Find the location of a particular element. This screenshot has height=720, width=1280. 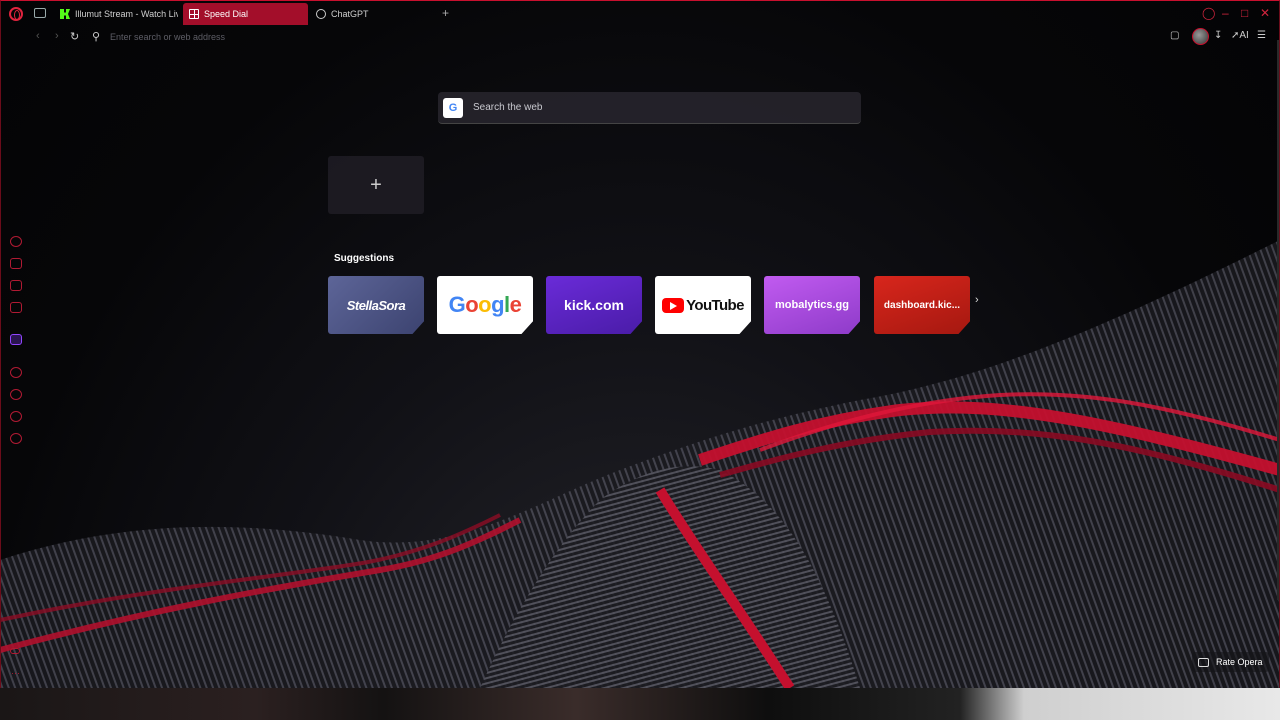

tab-label: Illumut Stream - Watch Live is located at coordinates (126, 14).